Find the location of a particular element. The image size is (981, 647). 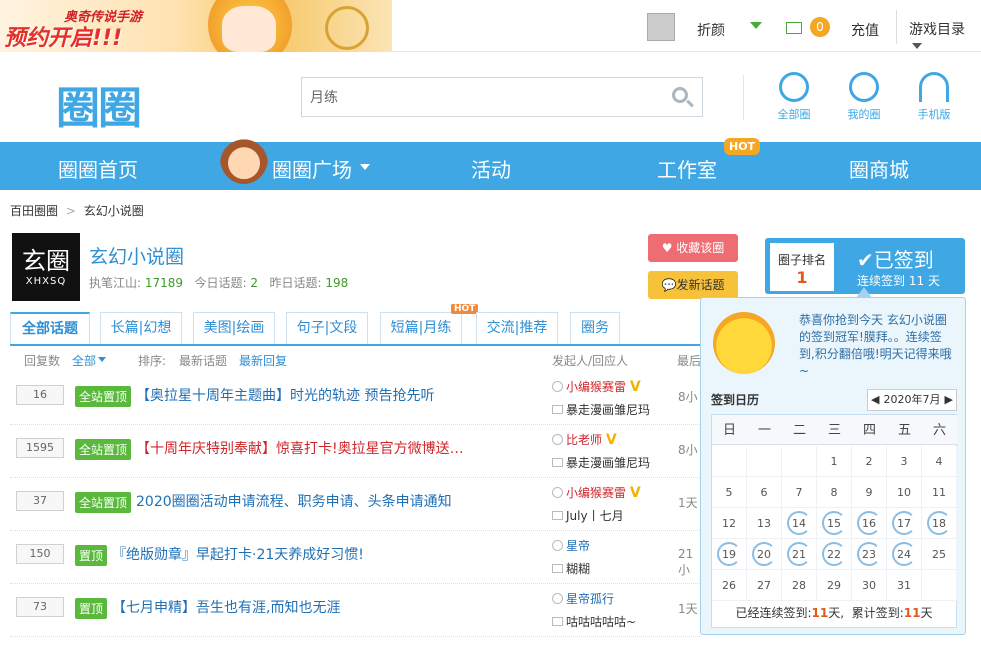

tab-art-drawing: 美图|绘画 is located at coordinates (234, 328).